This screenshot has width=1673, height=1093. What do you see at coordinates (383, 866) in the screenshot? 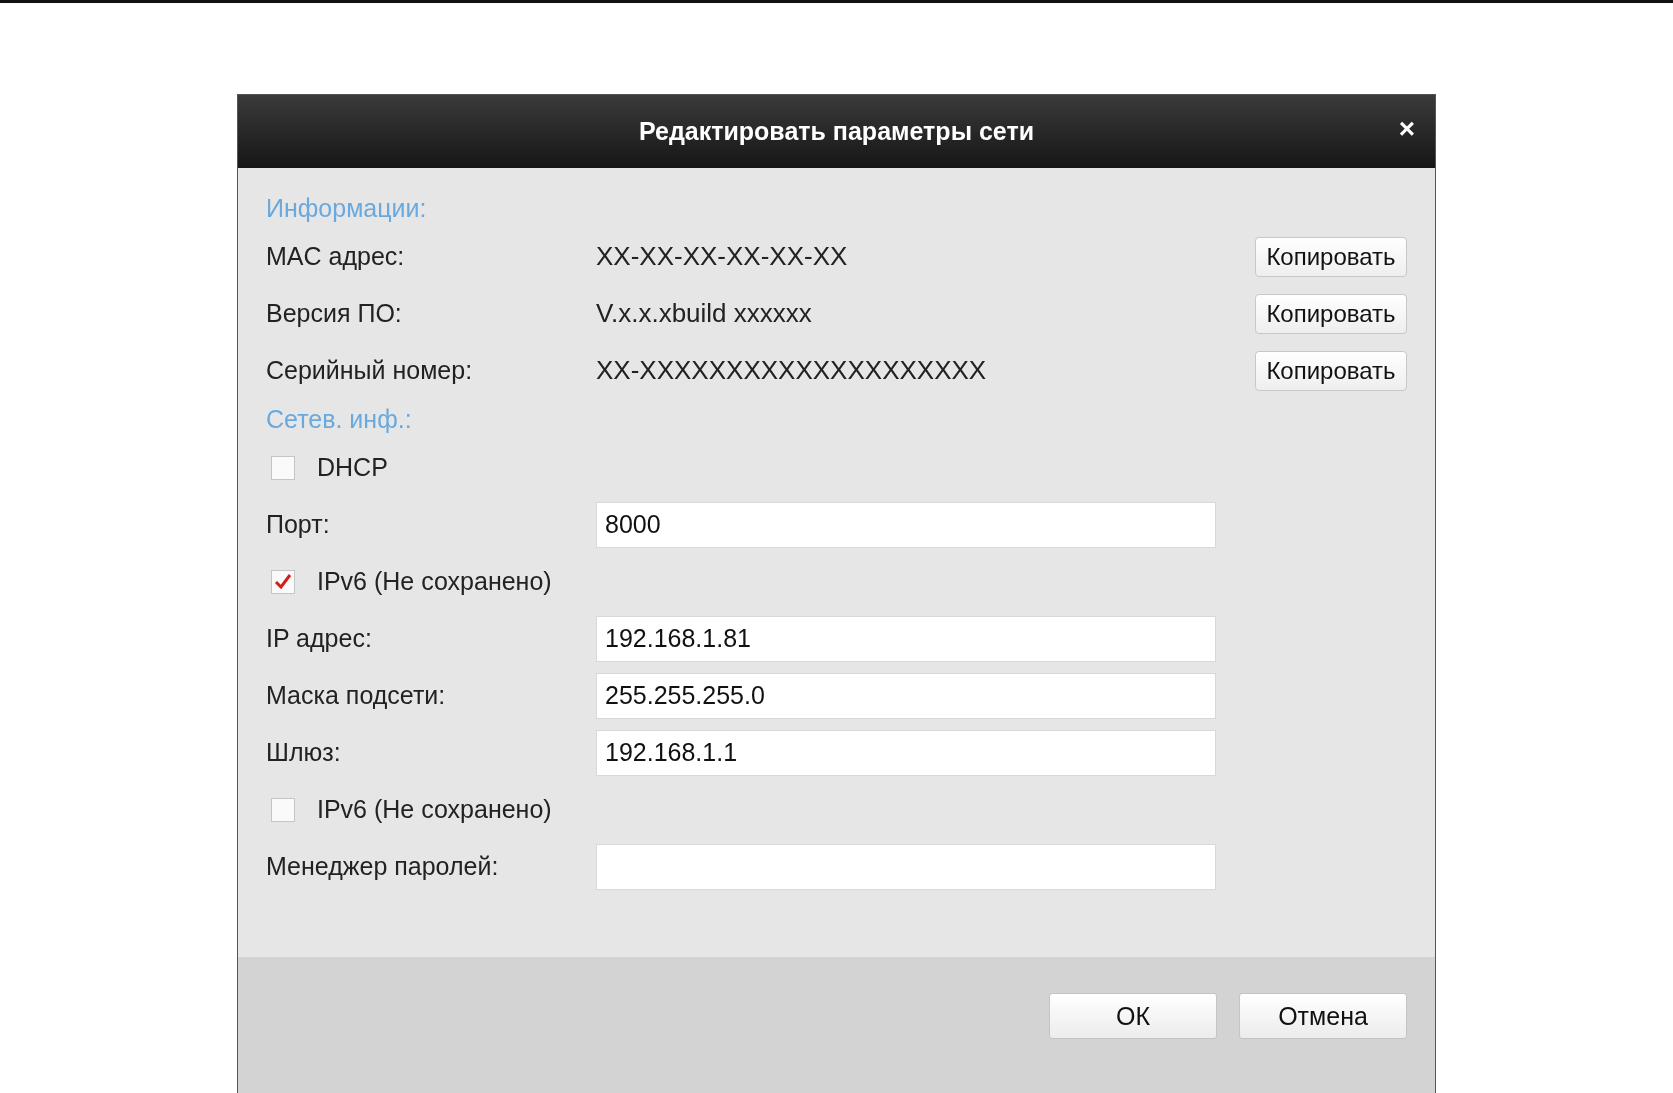
I see `field-label: Менеджер паролей:` at bounding box center [383, 866].